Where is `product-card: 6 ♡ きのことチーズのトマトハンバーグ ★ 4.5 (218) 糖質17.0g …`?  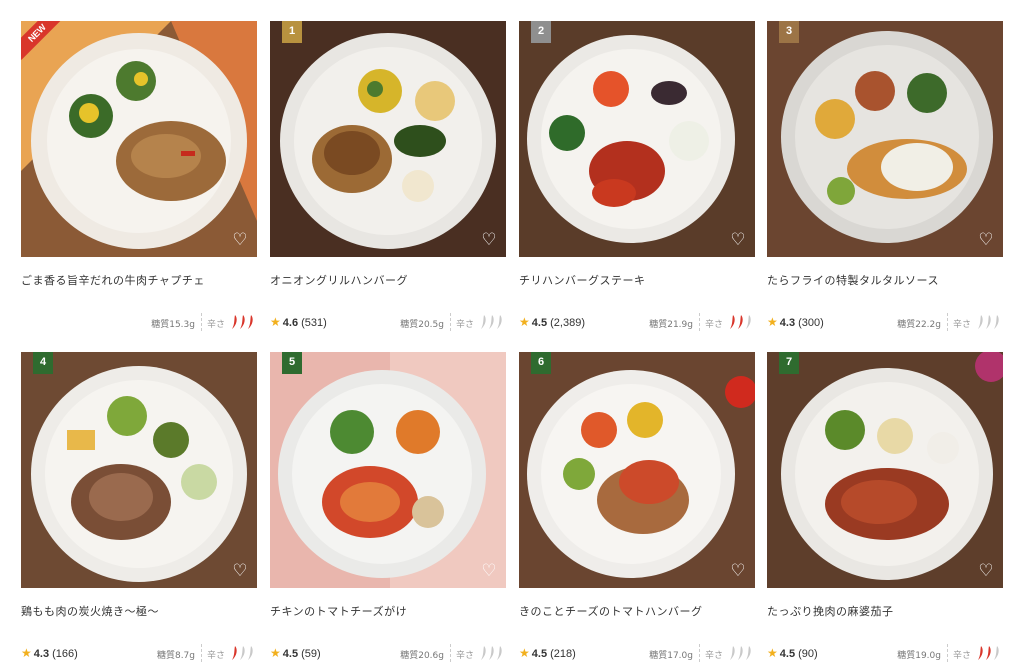 product-card: 6 ♡ きのことチーズのトマトハンバーグ ★ 4.5 (218) 糖質17.0g … is located at coordinates (637, 507).